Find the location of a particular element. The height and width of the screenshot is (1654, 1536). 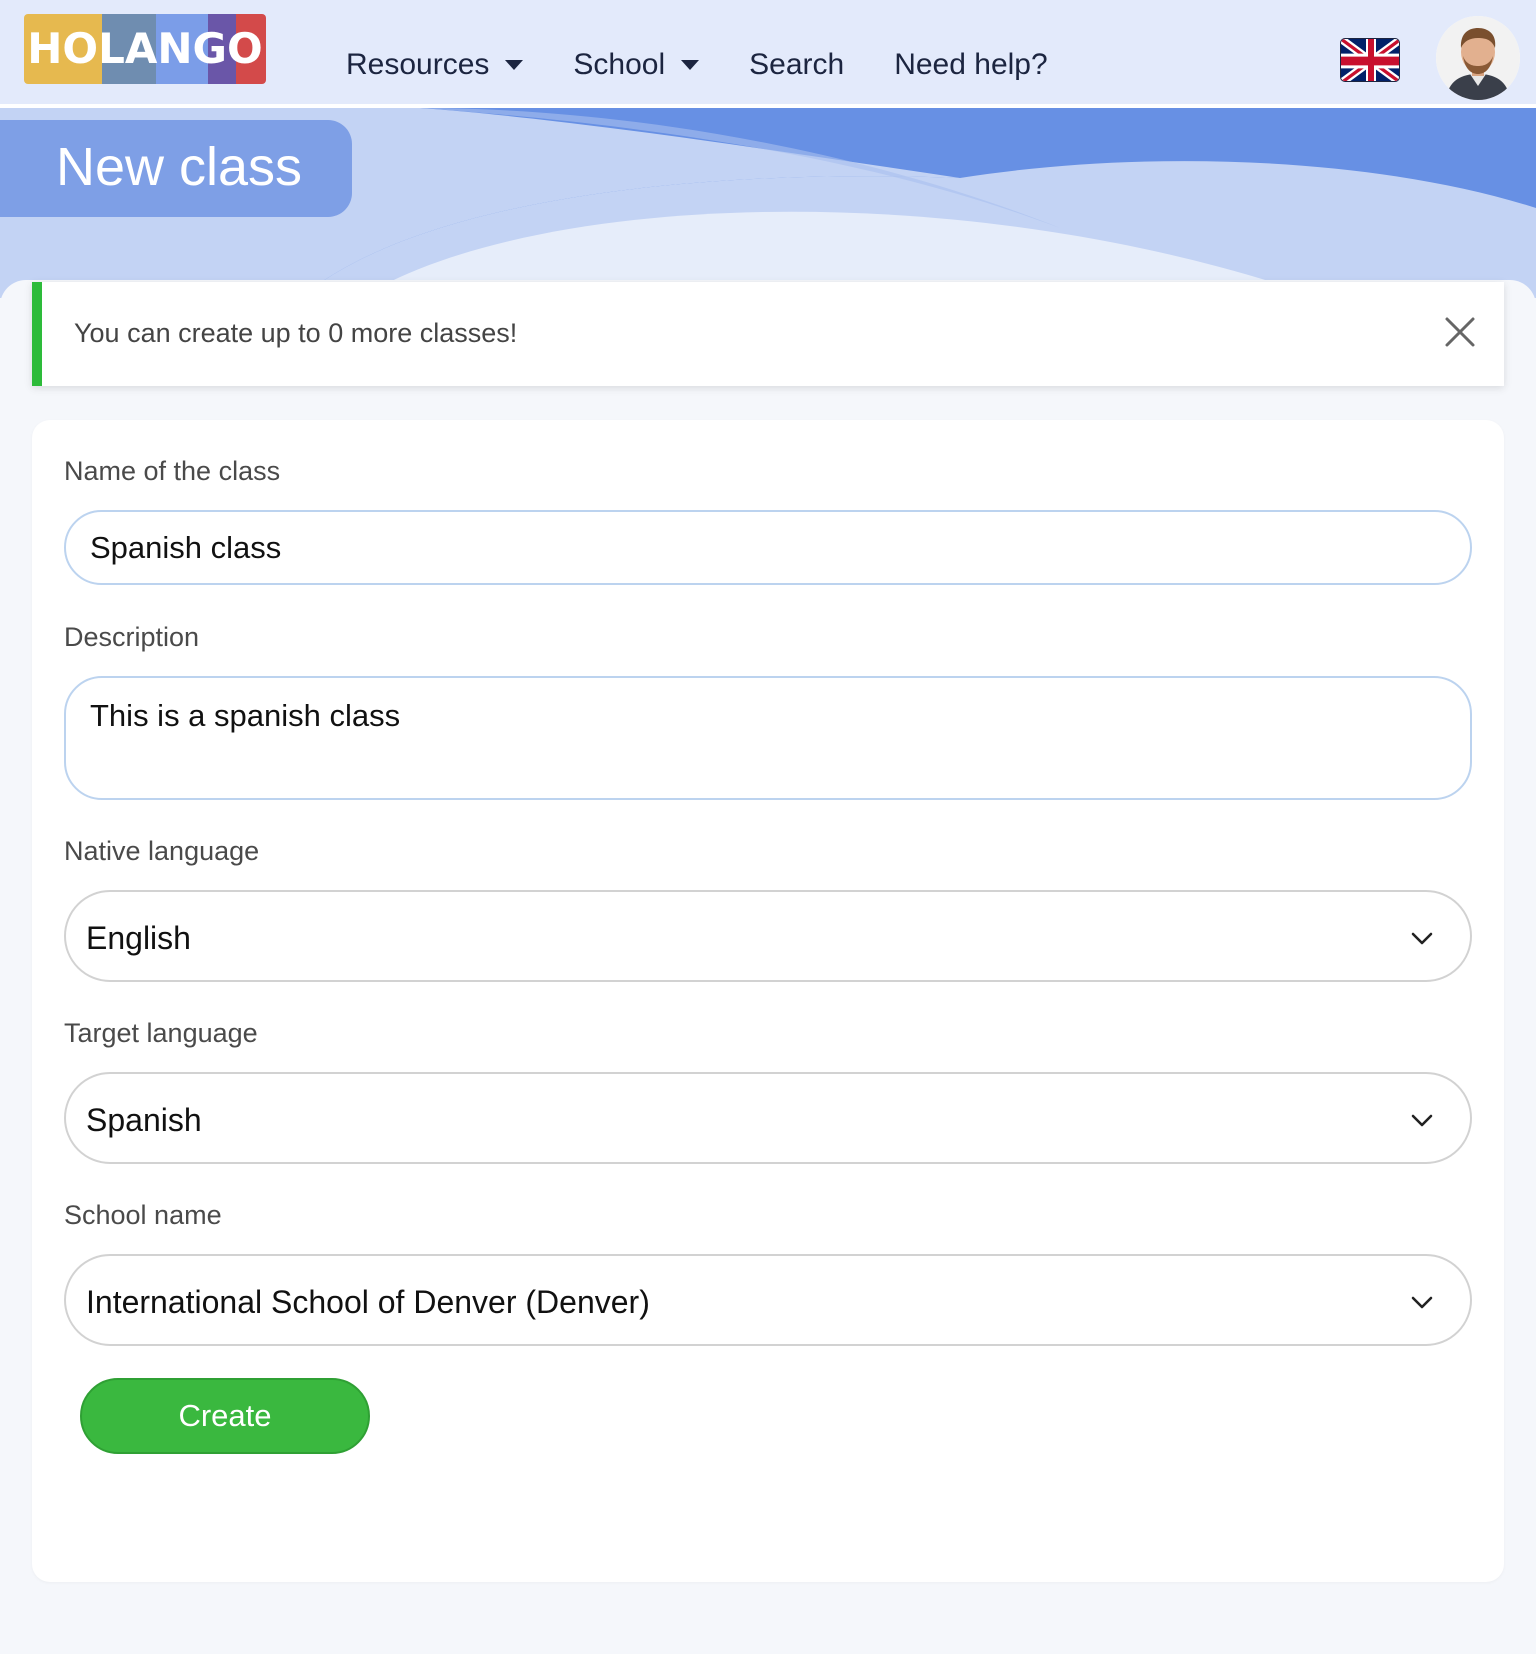

nav-links: Resources School Search Need help? is located at coordinates (722, 65).